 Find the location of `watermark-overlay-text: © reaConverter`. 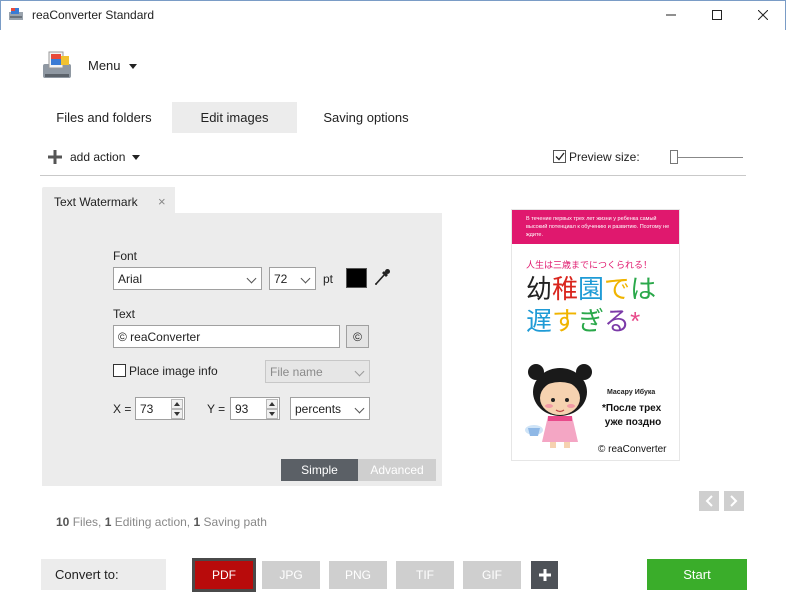

watermark-overlay-text: © reaConverter is located at coordinates (632, 449).